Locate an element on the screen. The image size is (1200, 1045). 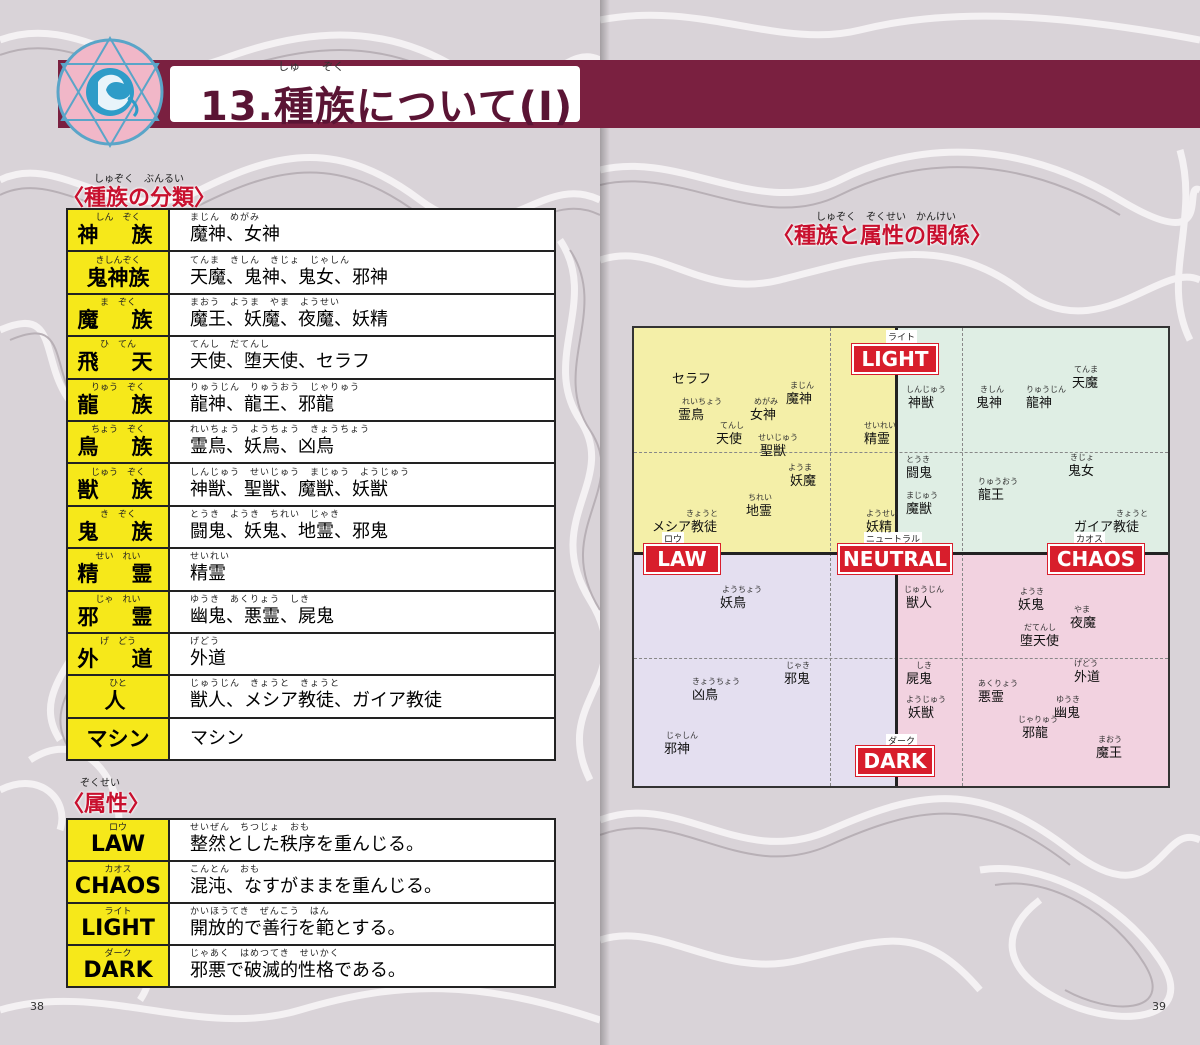
light-ruby: ライト is located at coordinates (902, 336).